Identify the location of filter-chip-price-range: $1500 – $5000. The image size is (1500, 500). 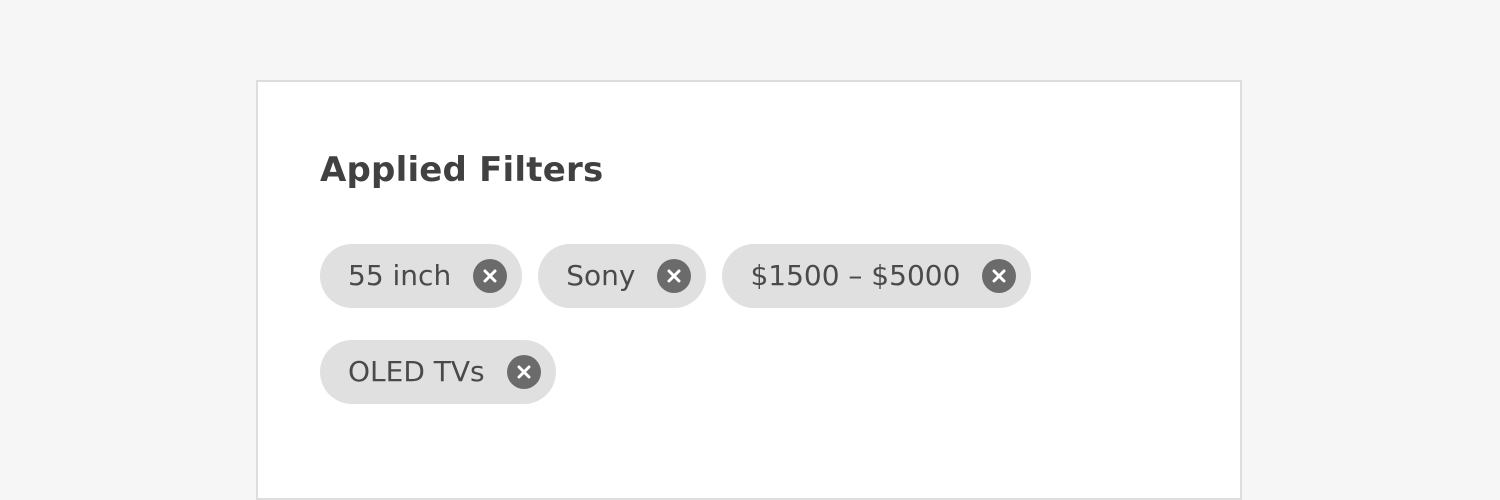
(877, 276).